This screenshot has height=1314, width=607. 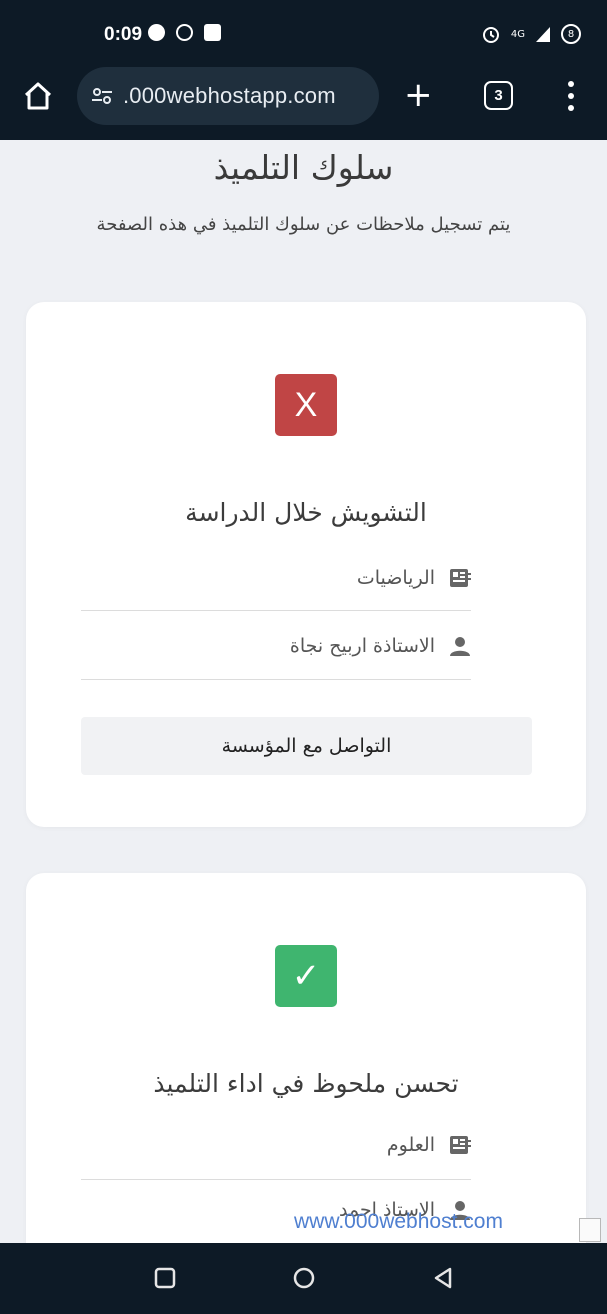 I want to click on signal-icon, so click(x=543, y=34).